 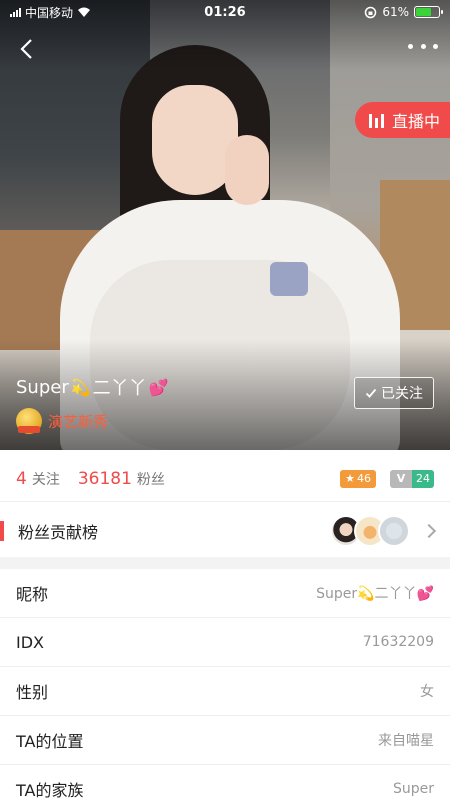 What do you see at coordinates (364, 478) in the screenshot?
I see `star-level-value: 46` at bounding box center [364, 478].